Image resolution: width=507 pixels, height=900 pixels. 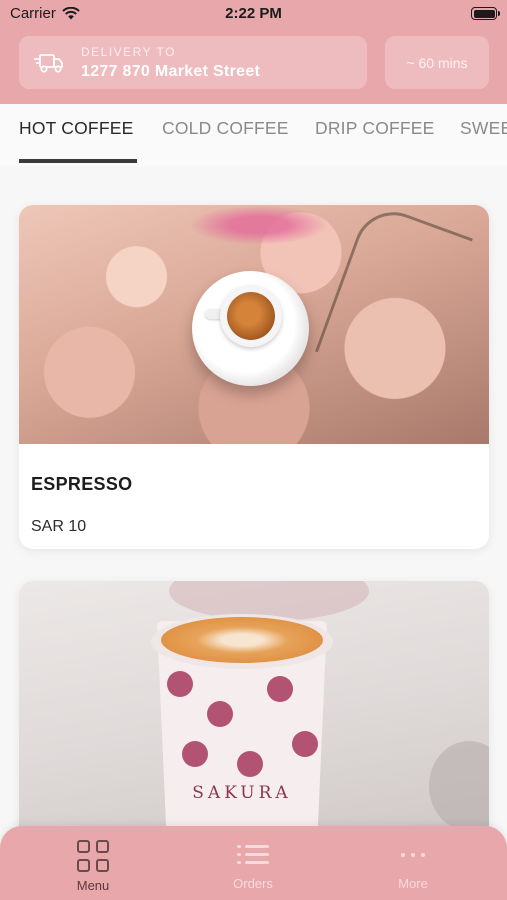 What do you see at coordinates (93, 856) in the screenshot?
I see `grid-icon` at bounding box center [93, 856].